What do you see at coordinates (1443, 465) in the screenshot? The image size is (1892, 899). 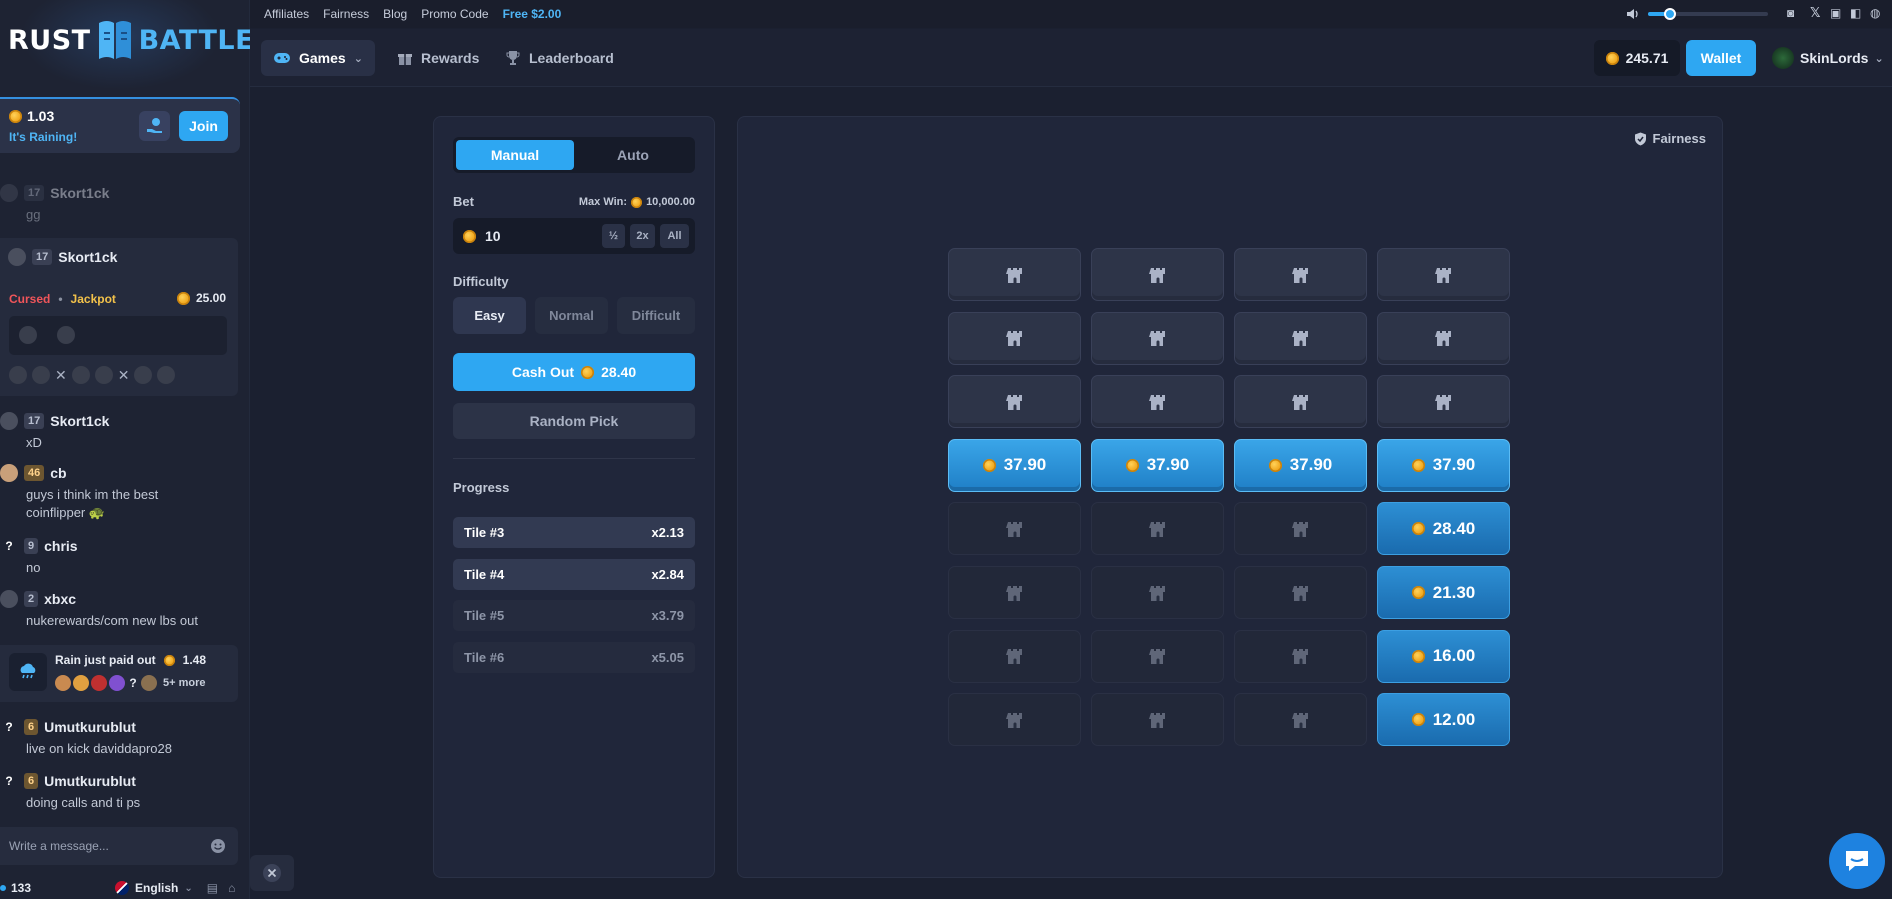 I see `tower-tile: 37.90` at bounding box center [1443, 465].